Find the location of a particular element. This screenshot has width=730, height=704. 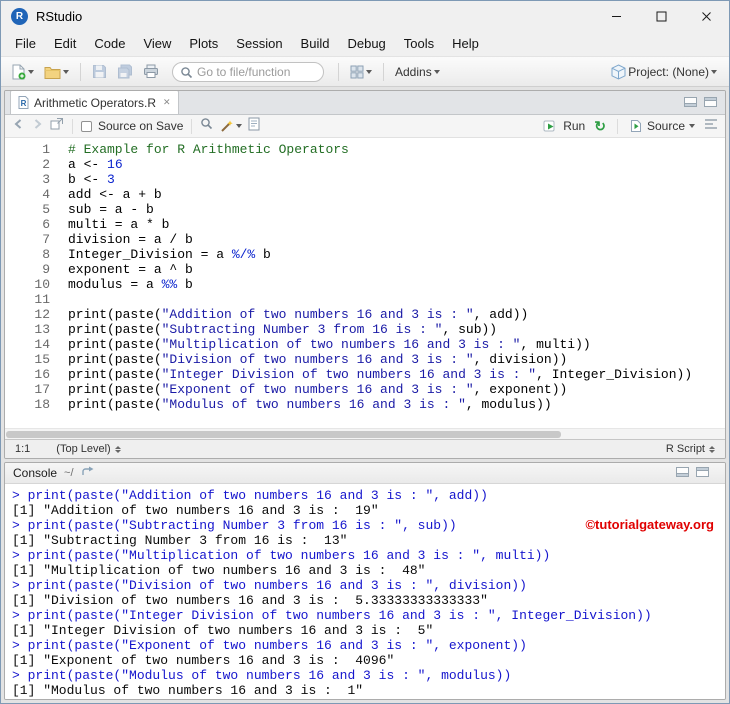

menu-item-debug: Debug is located at coordinates (366, 43).